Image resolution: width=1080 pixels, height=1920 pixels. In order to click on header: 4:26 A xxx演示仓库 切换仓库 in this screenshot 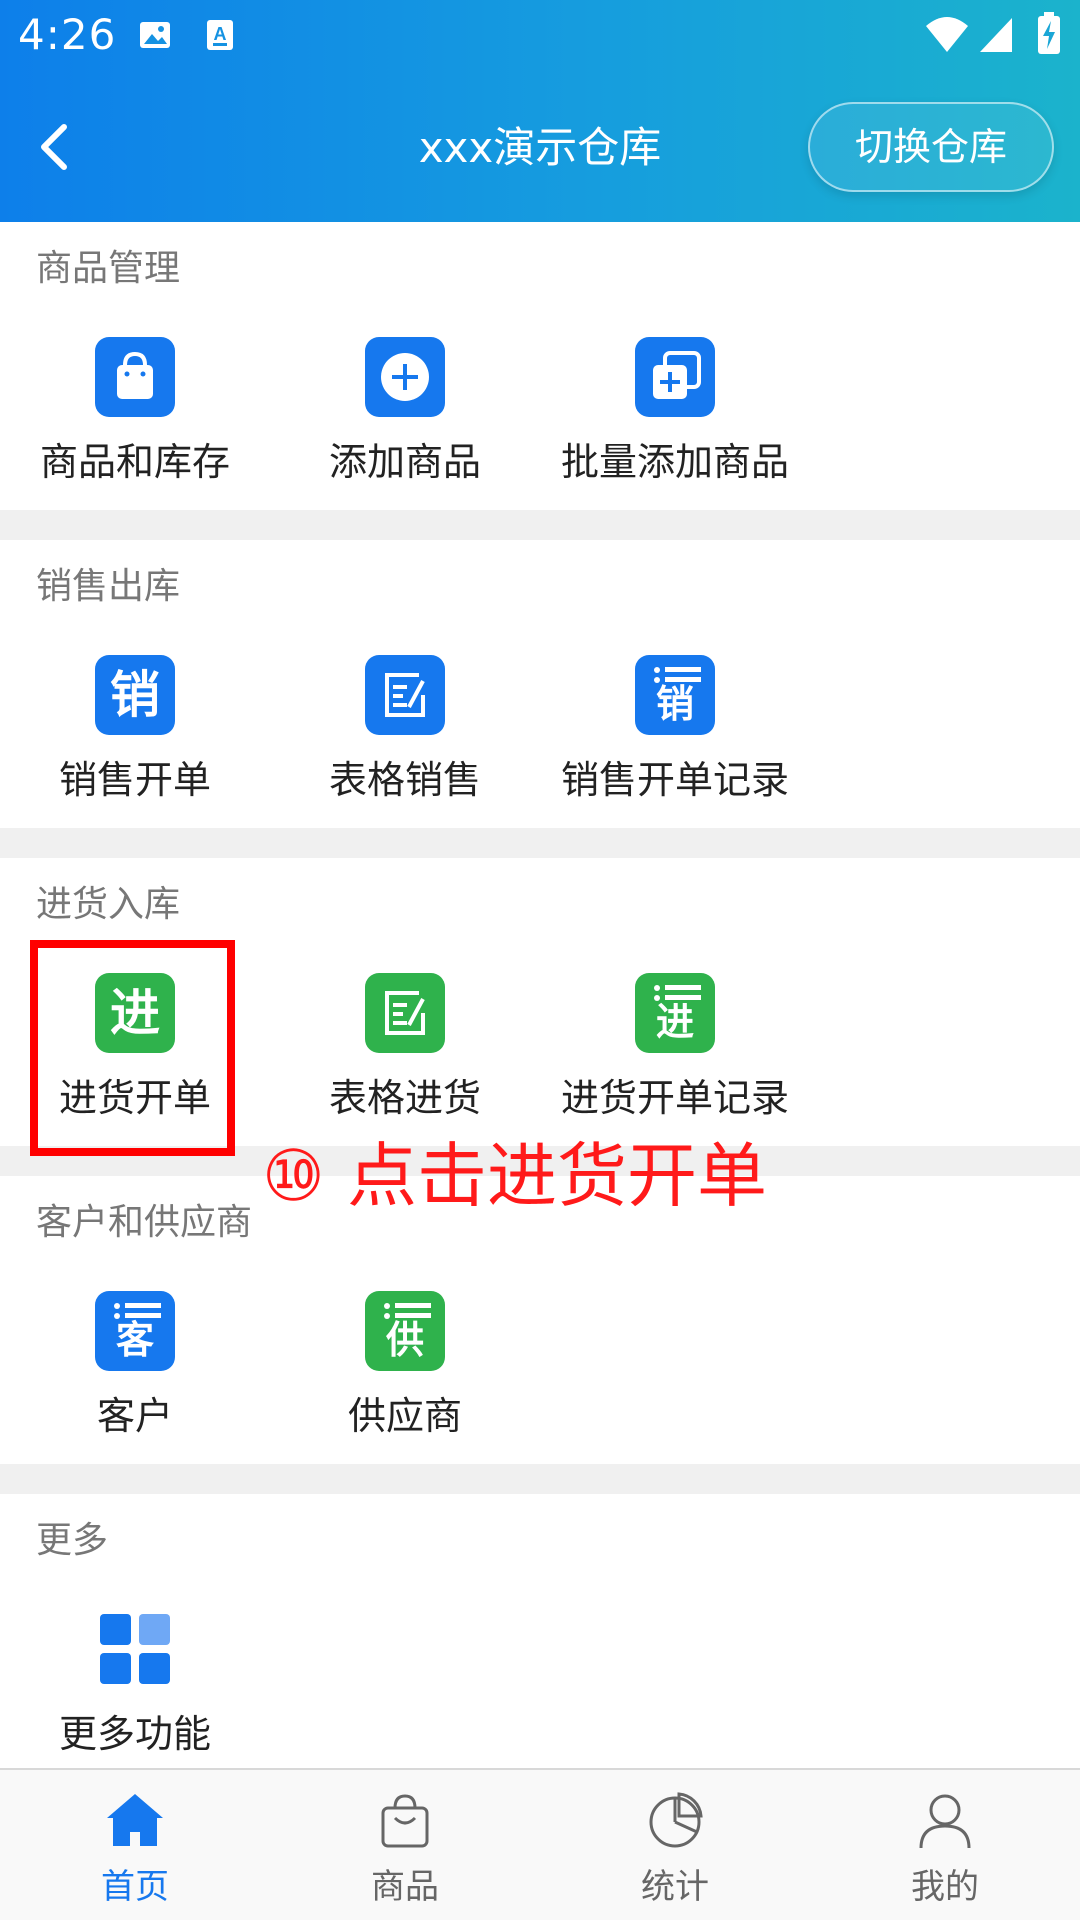, I will do `click(540, 111)`.